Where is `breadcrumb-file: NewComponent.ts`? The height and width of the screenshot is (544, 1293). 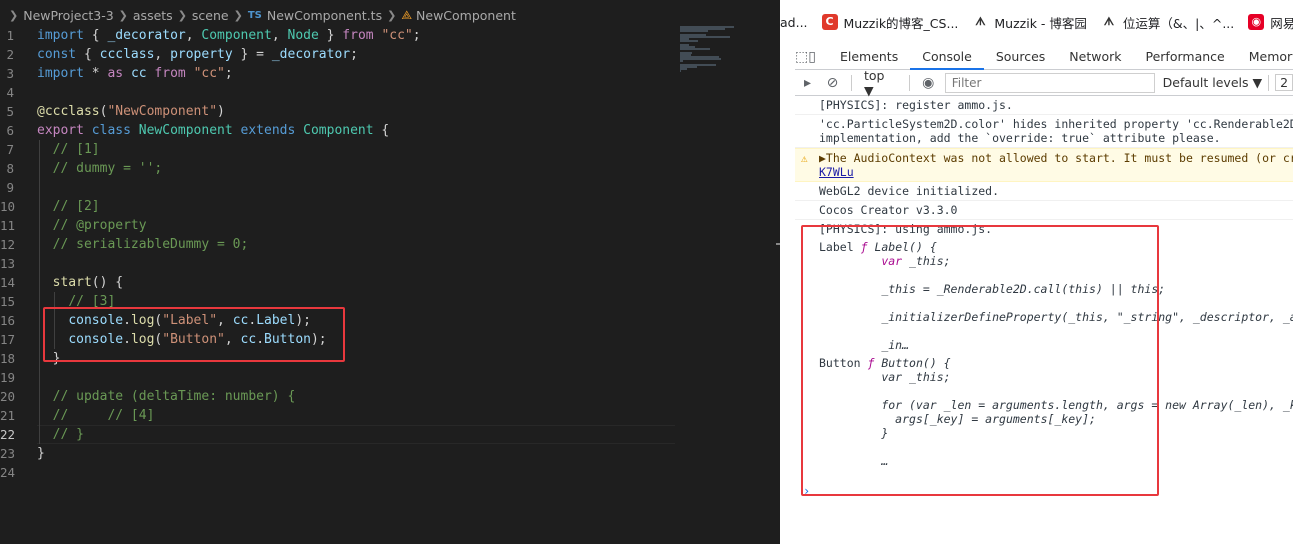 breadcrumb-file: NewComponent.ts is located at coordinates (324, 15).